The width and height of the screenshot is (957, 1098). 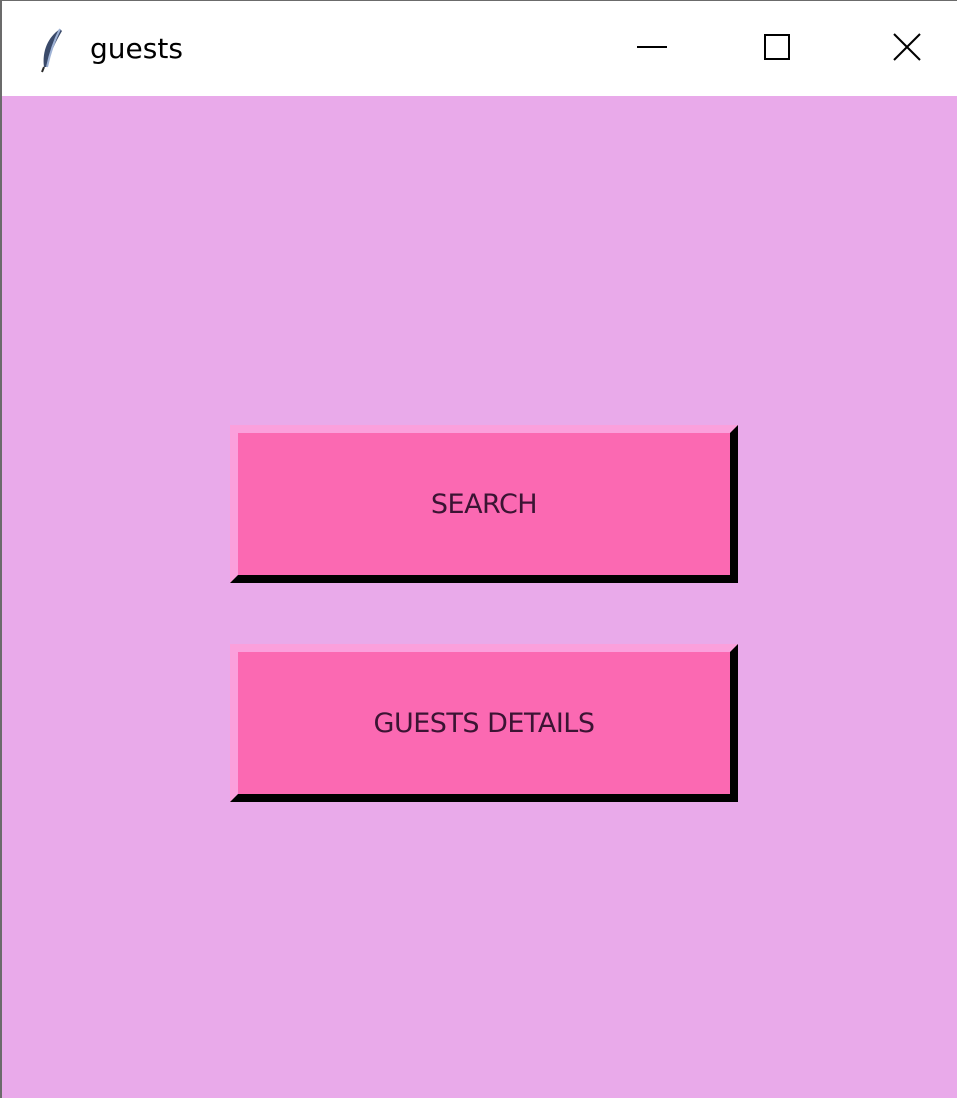 I want to click on maximize-icon, so click(x=777, y=49).